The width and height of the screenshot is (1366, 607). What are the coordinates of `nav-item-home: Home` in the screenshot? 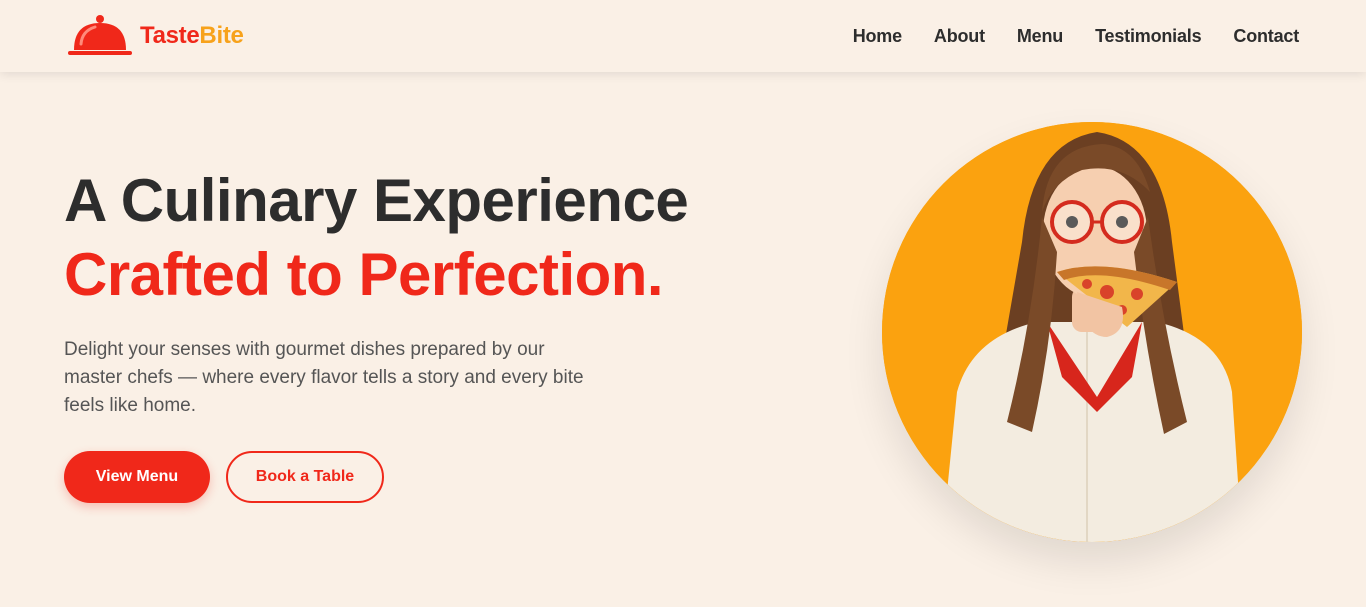 It's located at (877, 36).